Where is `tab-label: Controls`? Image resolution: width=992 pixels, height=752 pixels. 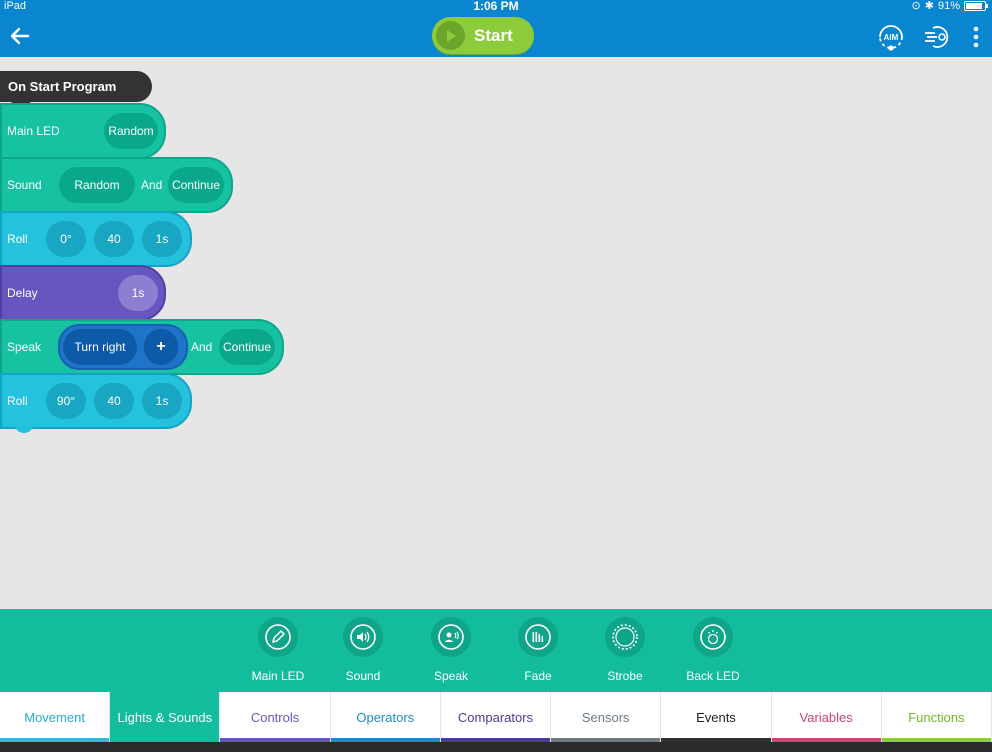 tab-label: Controls is located at coordinates (275, 717).